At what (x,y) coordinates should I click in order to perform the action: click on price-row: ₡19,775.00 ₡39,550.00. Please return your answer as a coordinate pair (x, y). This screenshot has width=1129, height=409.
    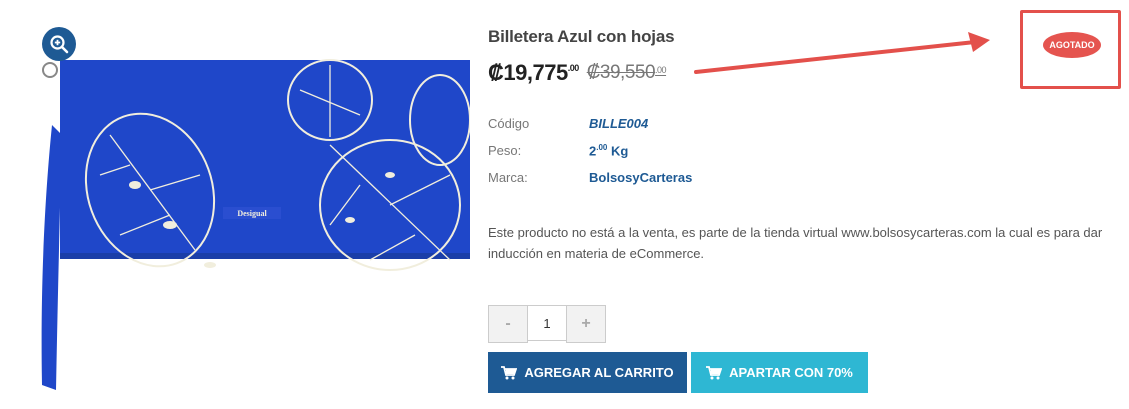
    Looking at the image, I should click on (577, 73).